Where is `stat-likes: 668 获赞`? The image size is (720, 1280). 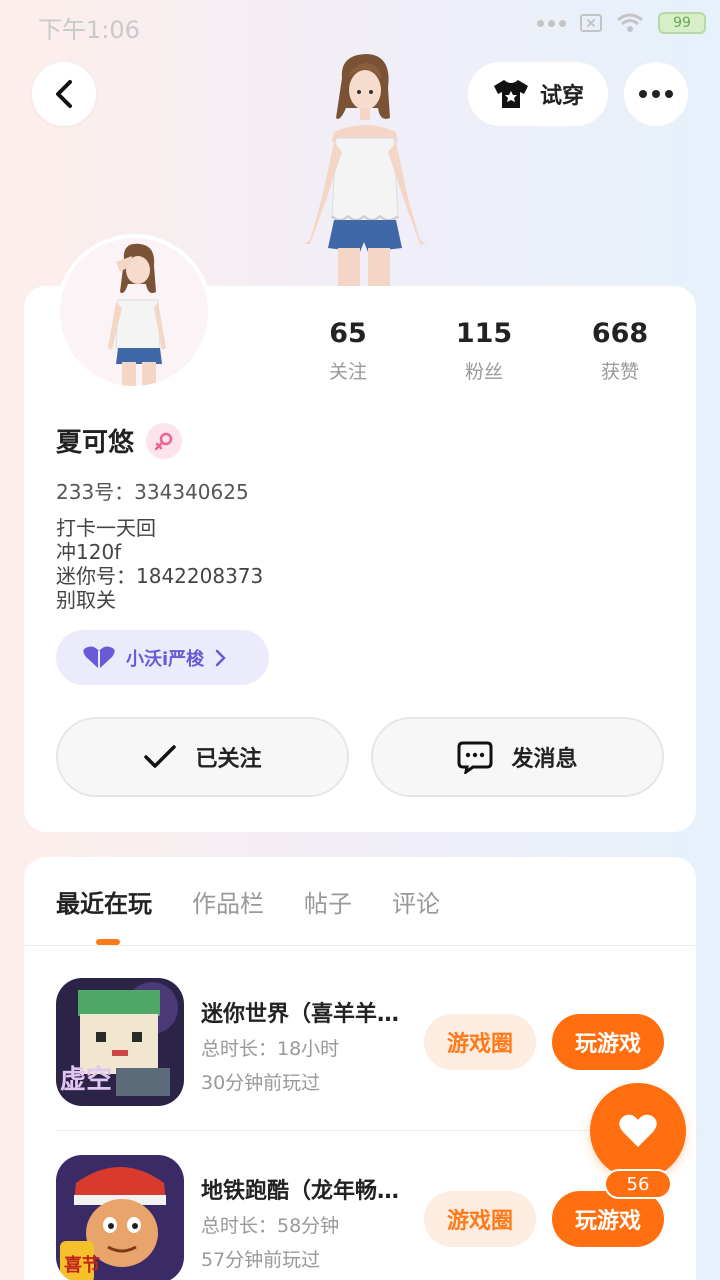
stat-likes: 668 获赞 is located at coordinates (620, 351).